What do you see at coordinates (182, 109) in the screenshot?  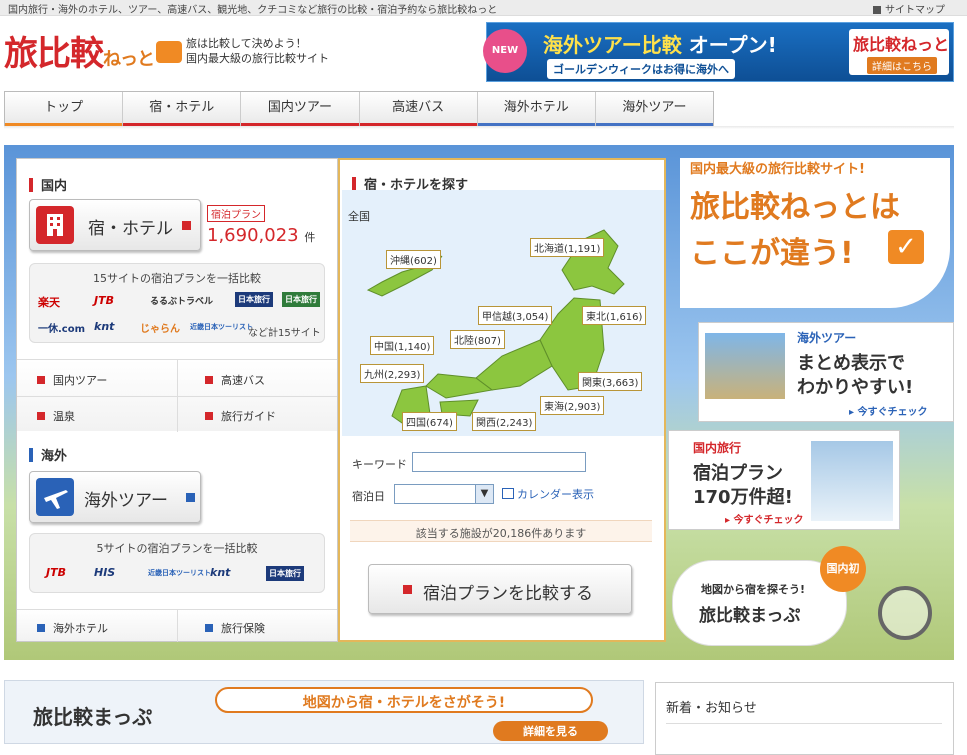 I see `nav-hotel: 宿・ホテル` at bounding box center [182, 109].